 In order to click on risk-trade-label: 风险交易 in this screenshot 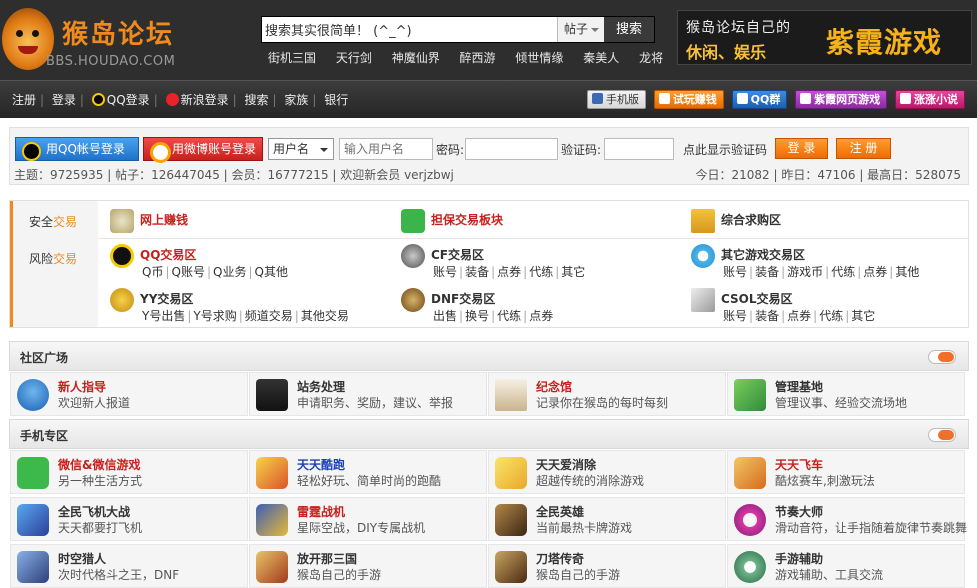, I will do `click(53, 258)`.